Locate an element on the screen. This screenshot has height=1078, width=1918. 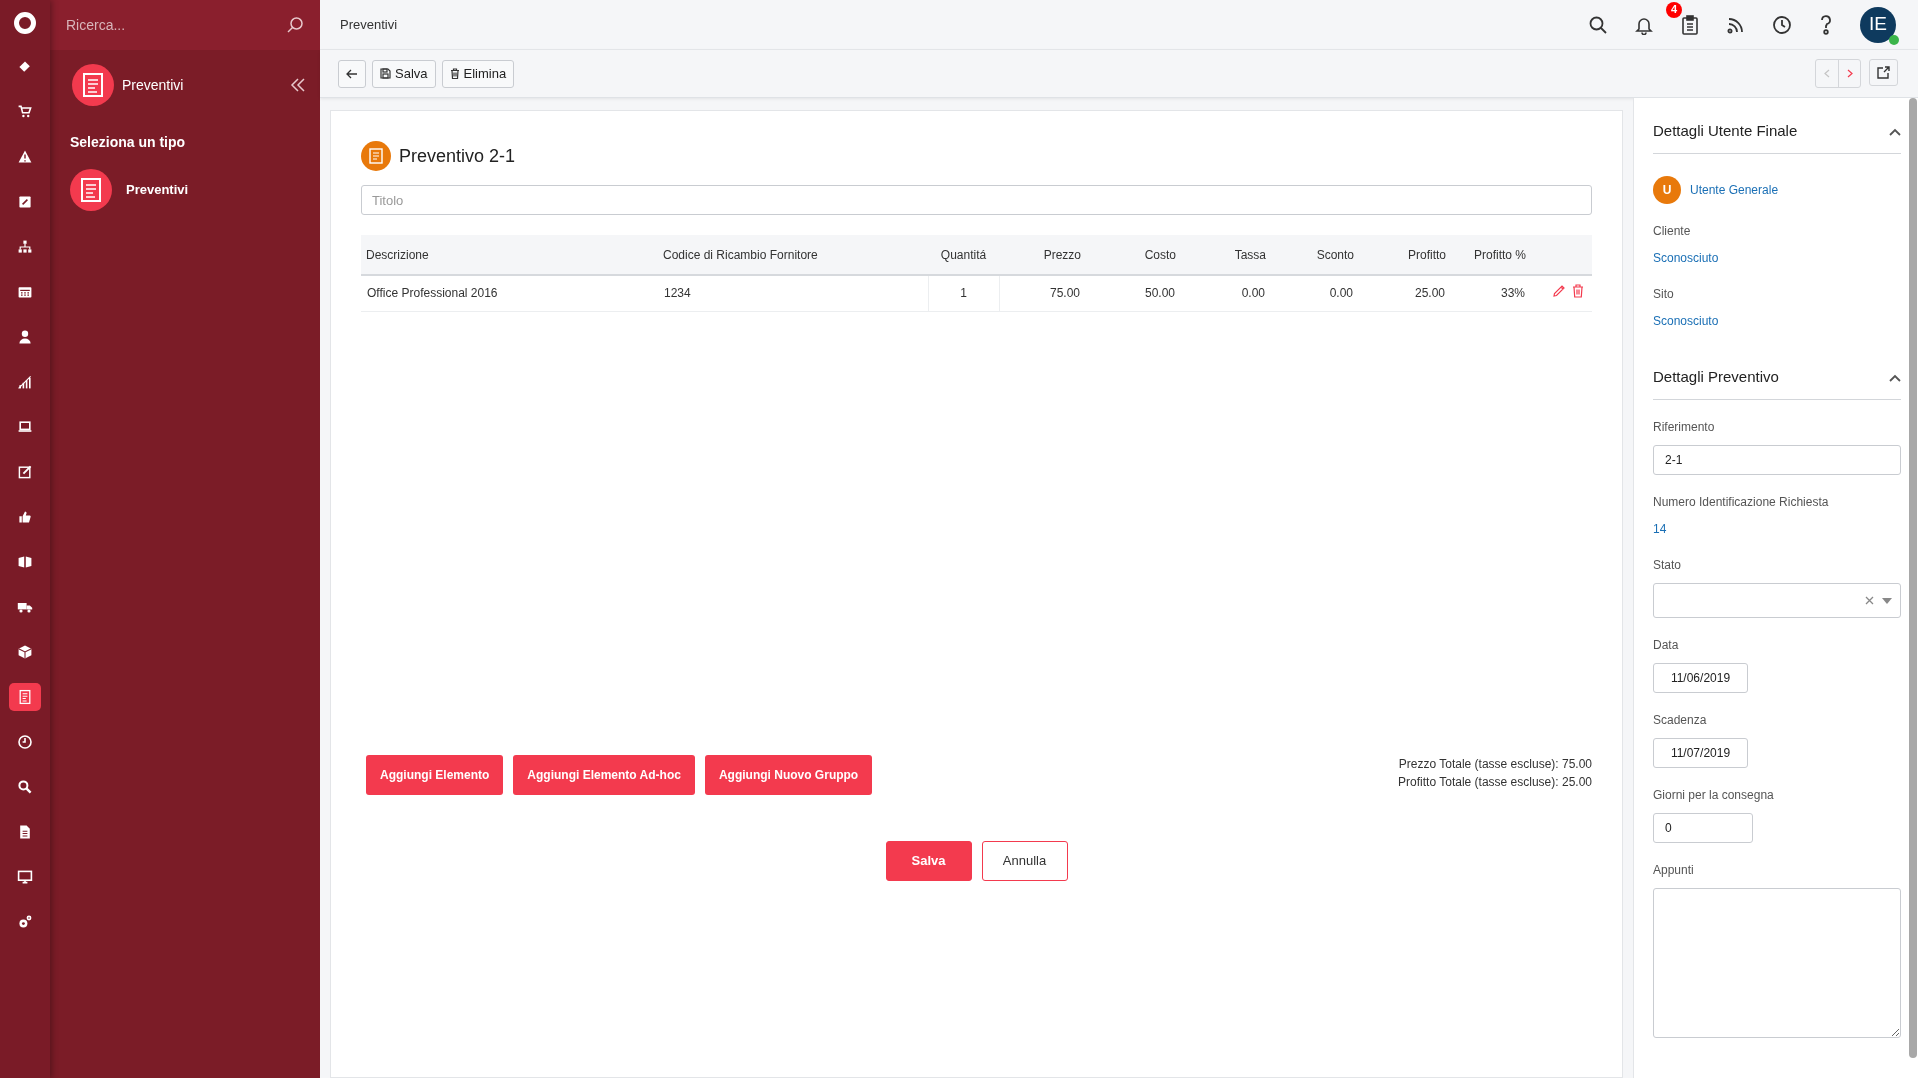
field-label: Cliente is located at coordinates (1672, 231).